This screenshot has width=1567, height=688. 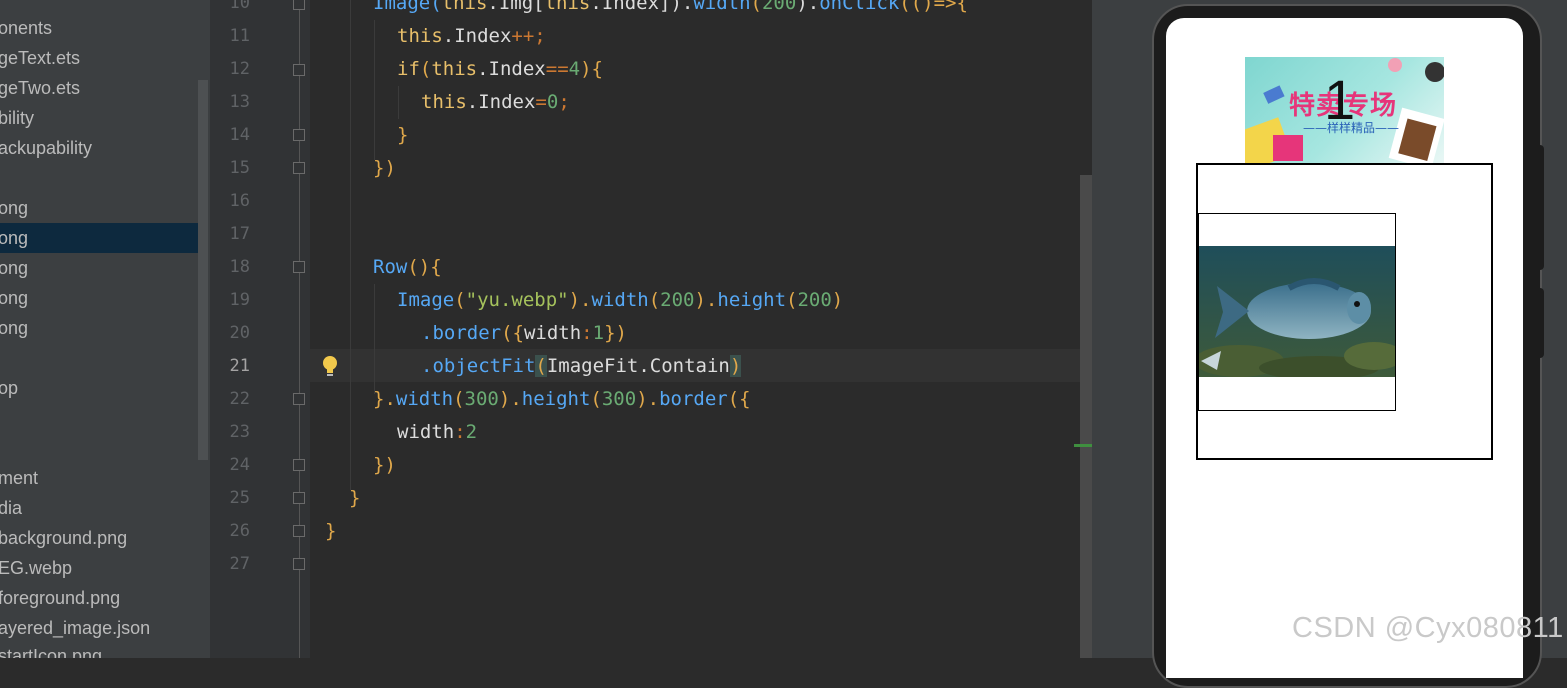 I want to click on tree-item: geTwo.ets, so click(x=40, y=88).